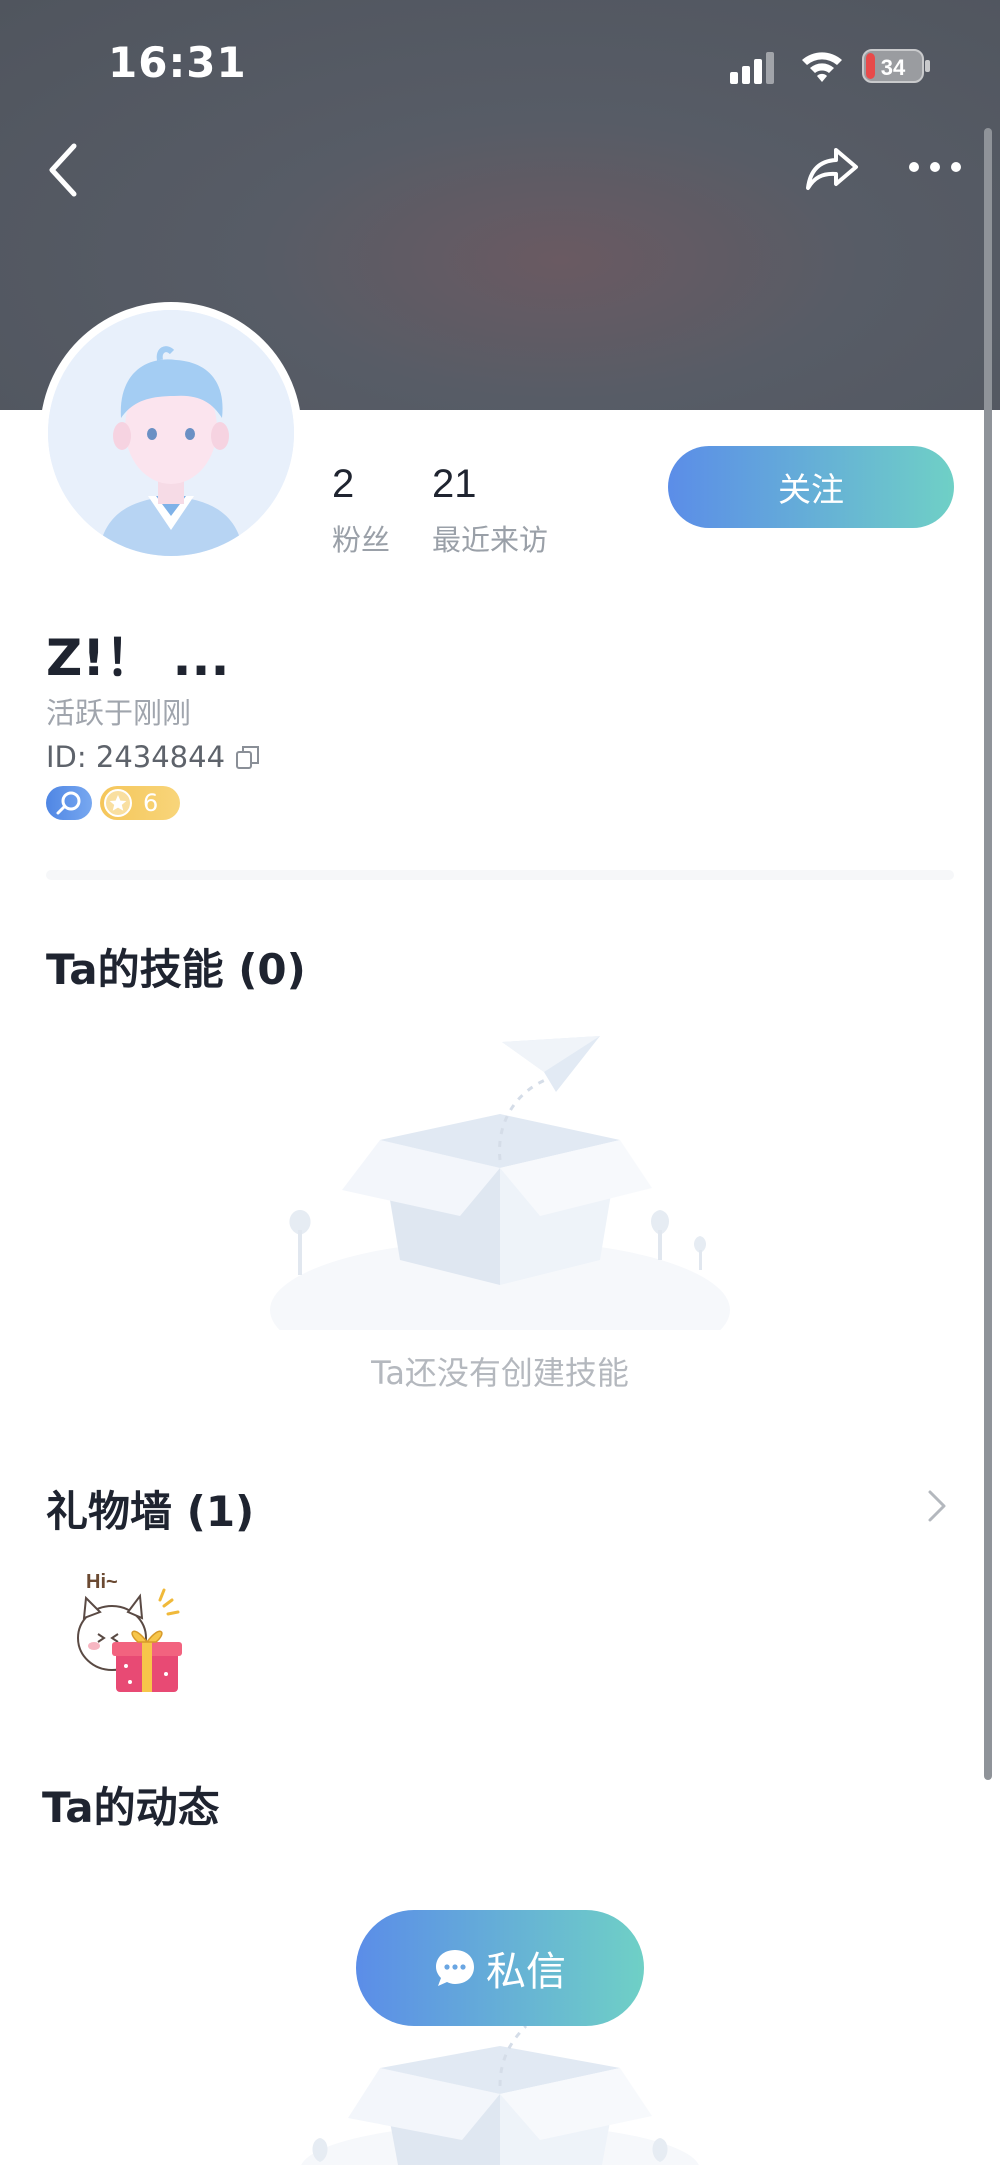 The height and width of the screenshot is (2165, 1000). Describe the element at coordinates (500, 1183) in the screenshot. I see `empty-box-illustration` at that location.